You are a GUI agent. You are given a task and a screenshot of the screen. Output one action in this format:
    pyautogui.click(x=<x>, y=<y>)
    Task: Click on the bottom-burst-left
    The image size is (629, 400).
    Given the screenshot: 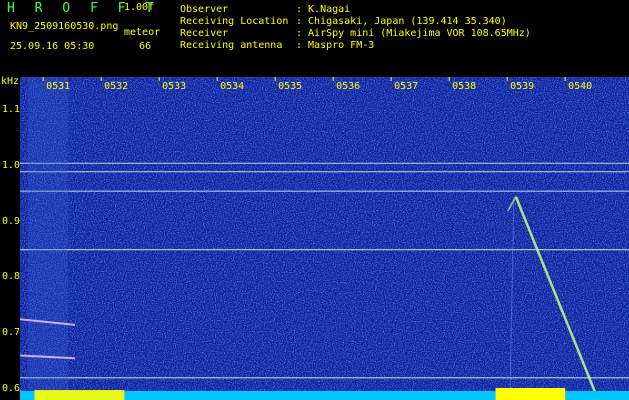 What is the action you would take?
    pyautogui.click(x=79, y=395)
    